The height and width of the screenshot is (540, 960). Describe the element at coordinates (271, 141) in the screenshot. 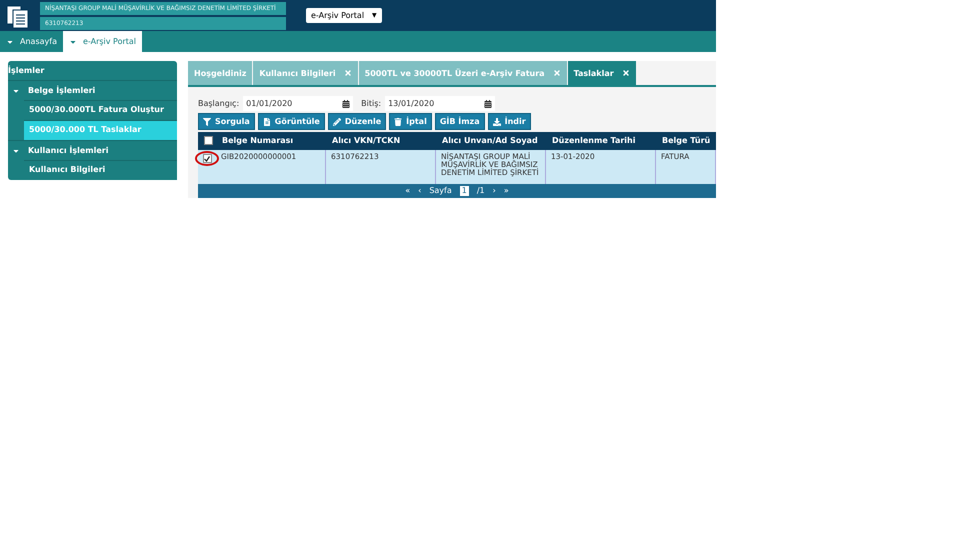

I see `column-header: Belge Numarası` at that location.